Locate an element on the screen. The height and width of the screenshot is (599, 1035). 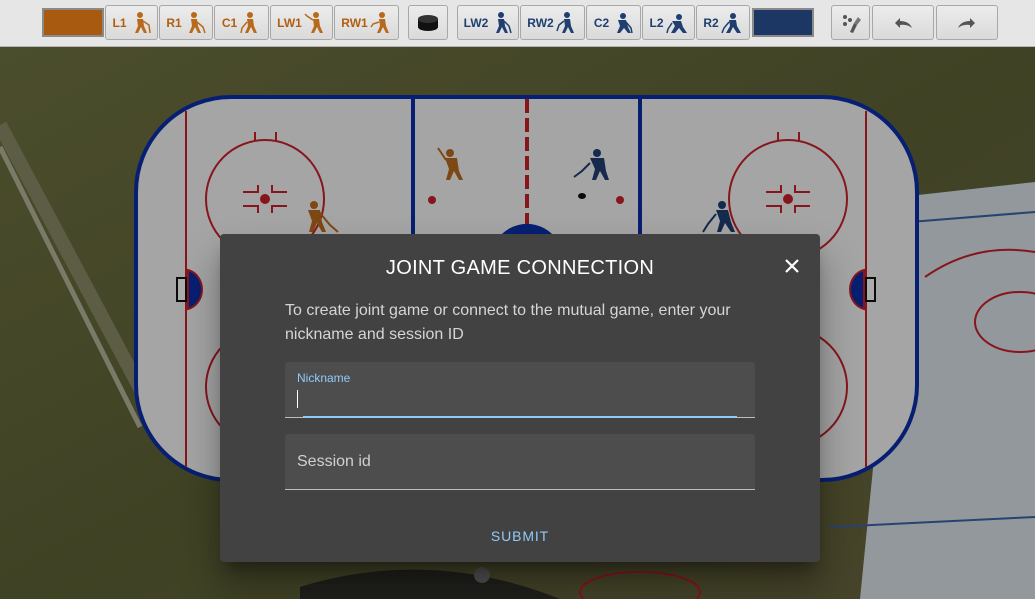
draw-tool-button is located at coordinates (850, 22).